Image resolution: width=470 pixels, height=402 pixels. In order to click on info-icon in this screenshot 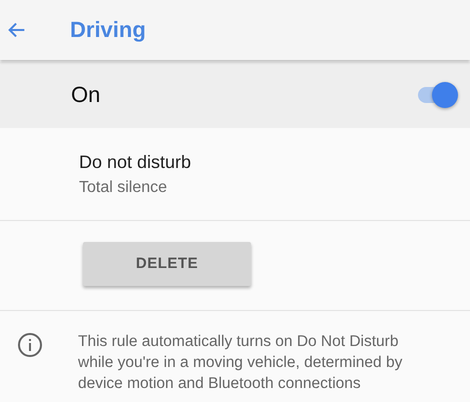, I will do `click(30, 345)`.